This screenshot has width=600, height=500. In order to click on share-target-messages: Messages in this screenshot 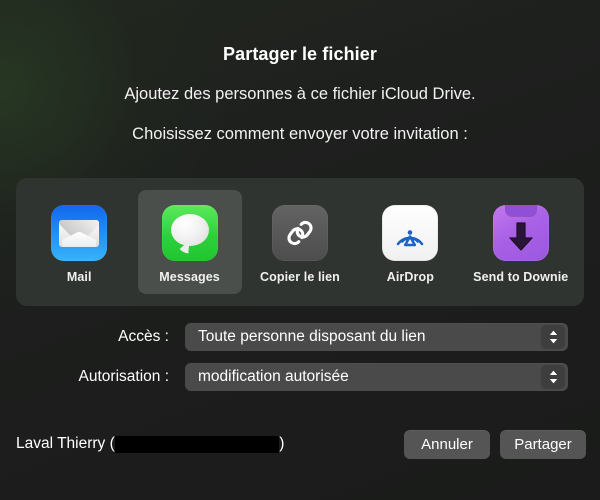, I will do `click(189, 242)`.